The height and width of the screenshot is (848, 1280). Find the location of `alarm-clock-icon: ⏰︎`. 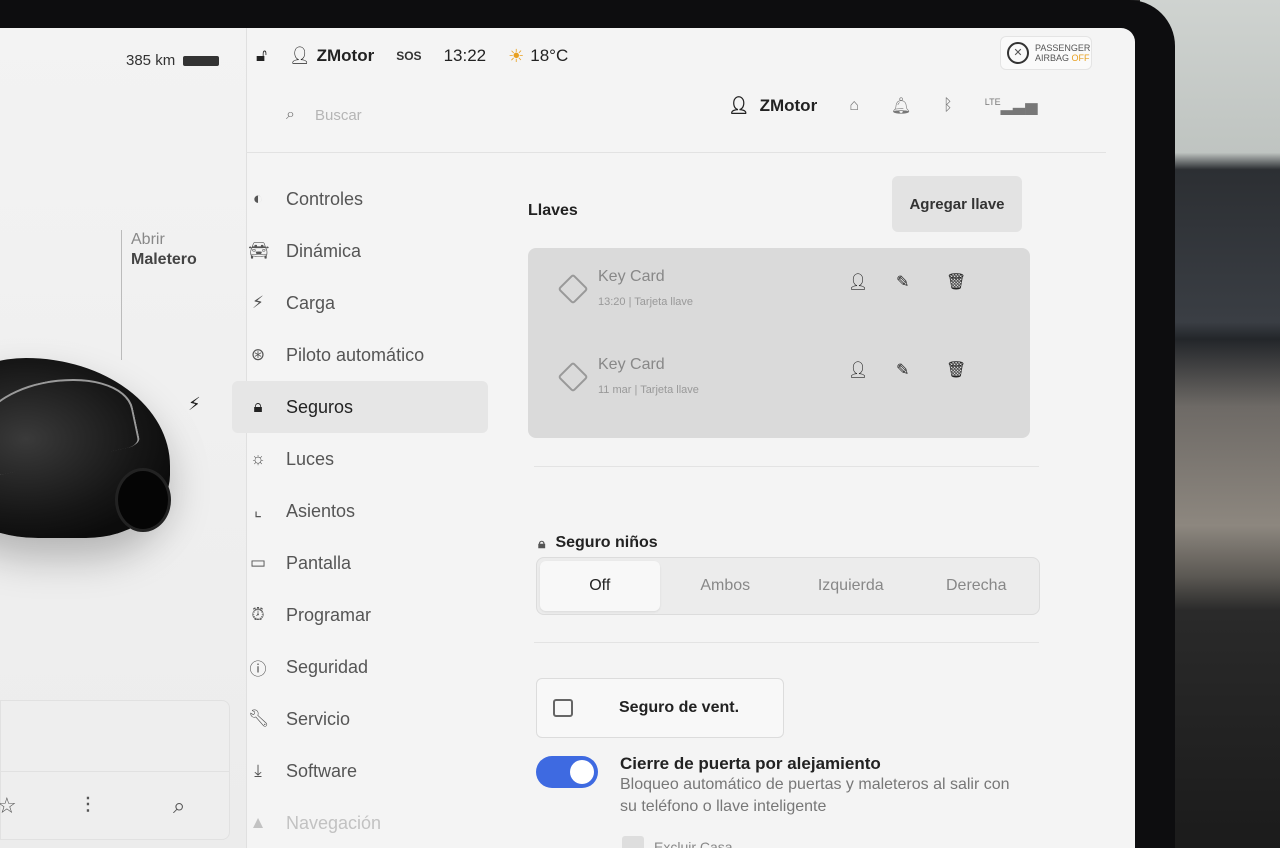

alarm-clock-icon: ⏰︎ is located at coordinates (258, 614).